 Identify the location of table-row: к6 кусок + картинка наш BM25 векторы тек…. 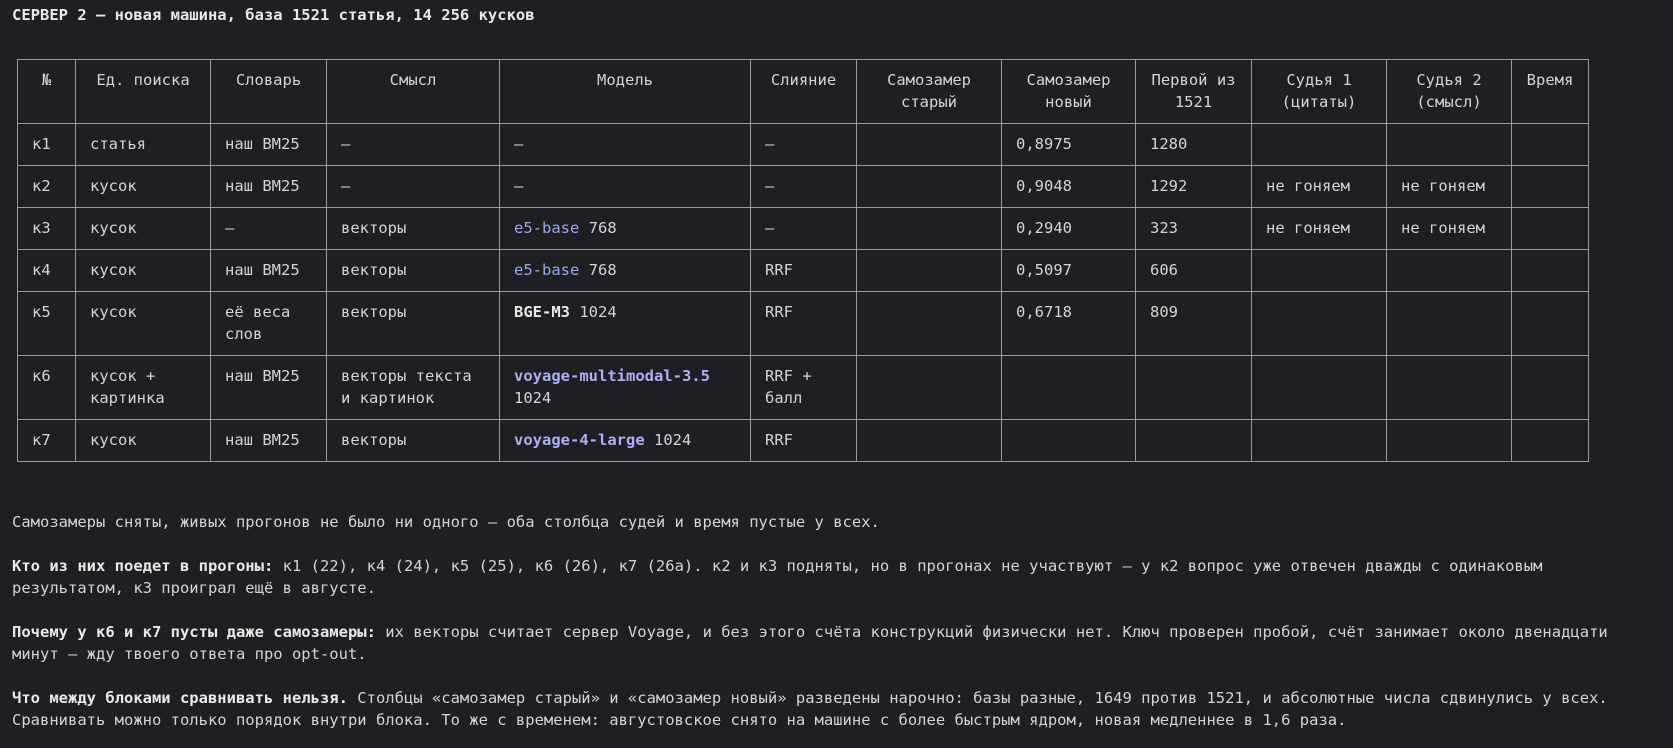
(803, 387).